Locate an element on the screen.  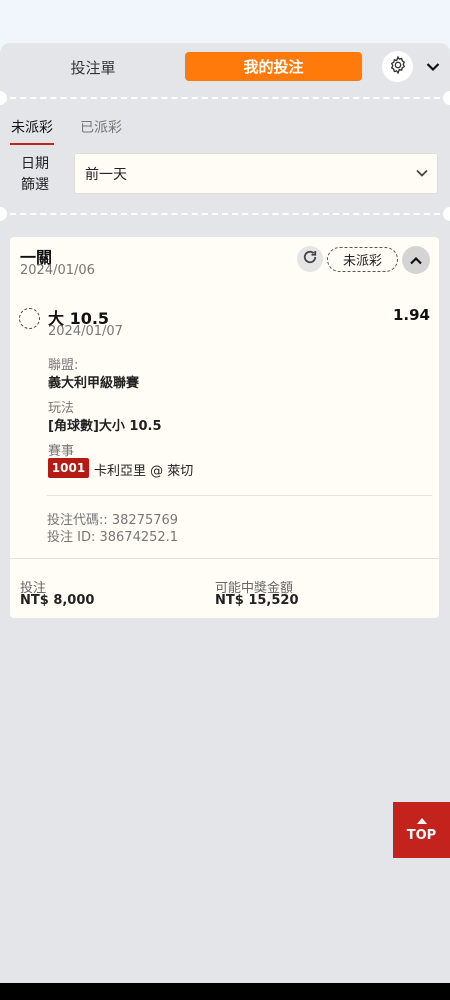
status-badge: 未派彩 is located at coordinates (362, 259).